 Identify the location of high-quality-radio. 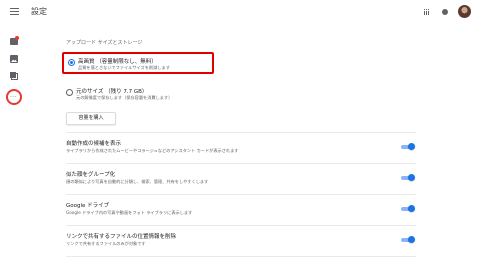
(71, 62).